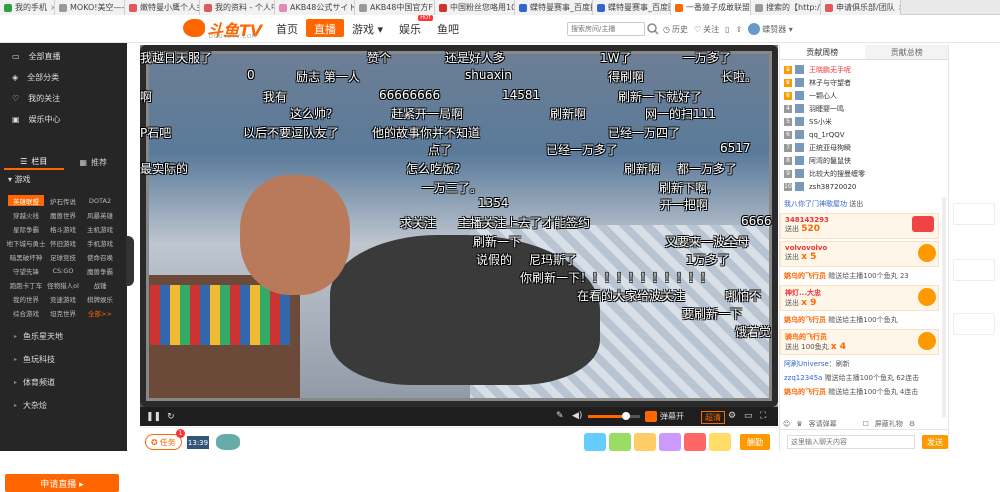 Image resolution: width=1000 pixels, height=492 pixels. Describe the element at coordinates (748, 416) in the screenshot. I see `widescreen-icon: ▭` at that location.